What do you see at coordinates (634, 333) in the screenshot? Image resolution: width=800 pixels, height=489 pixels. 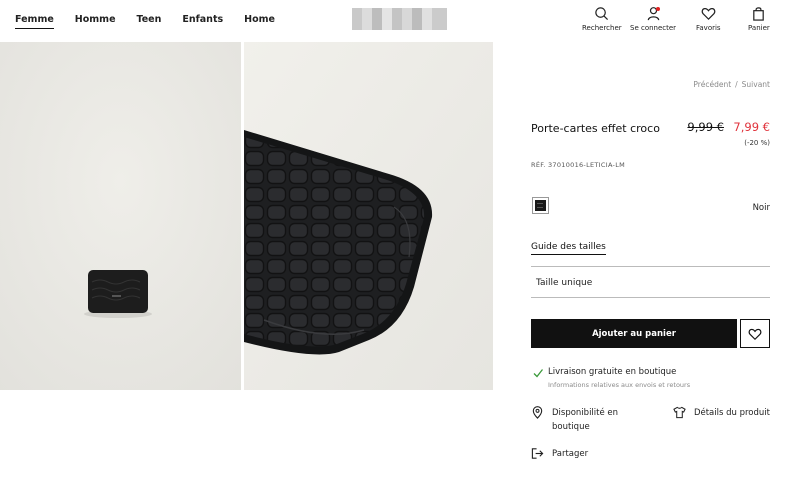 I see `add-to-cart-button: Ajouter au panier` at bounding box center [634, 333].